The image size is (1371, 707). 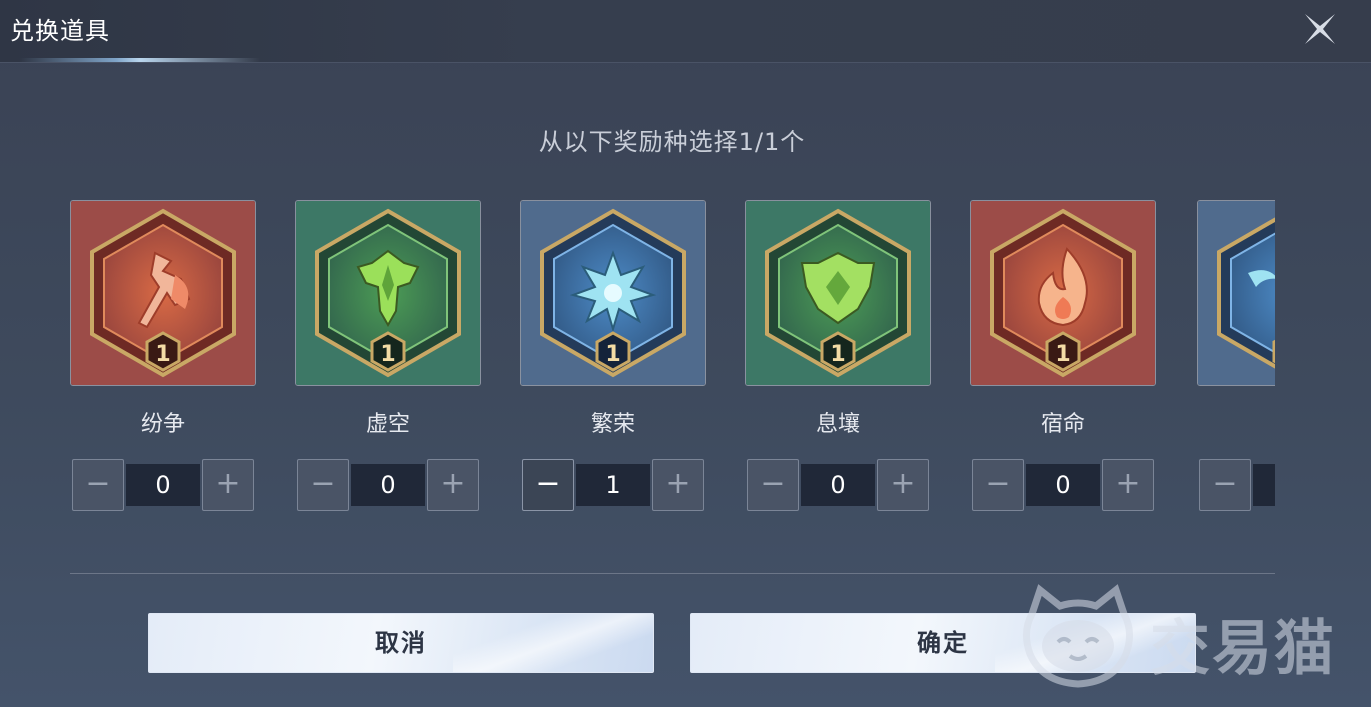 I want to click on reward-item: 1 宿命 − 0 +, so click(x=1063, y=358).